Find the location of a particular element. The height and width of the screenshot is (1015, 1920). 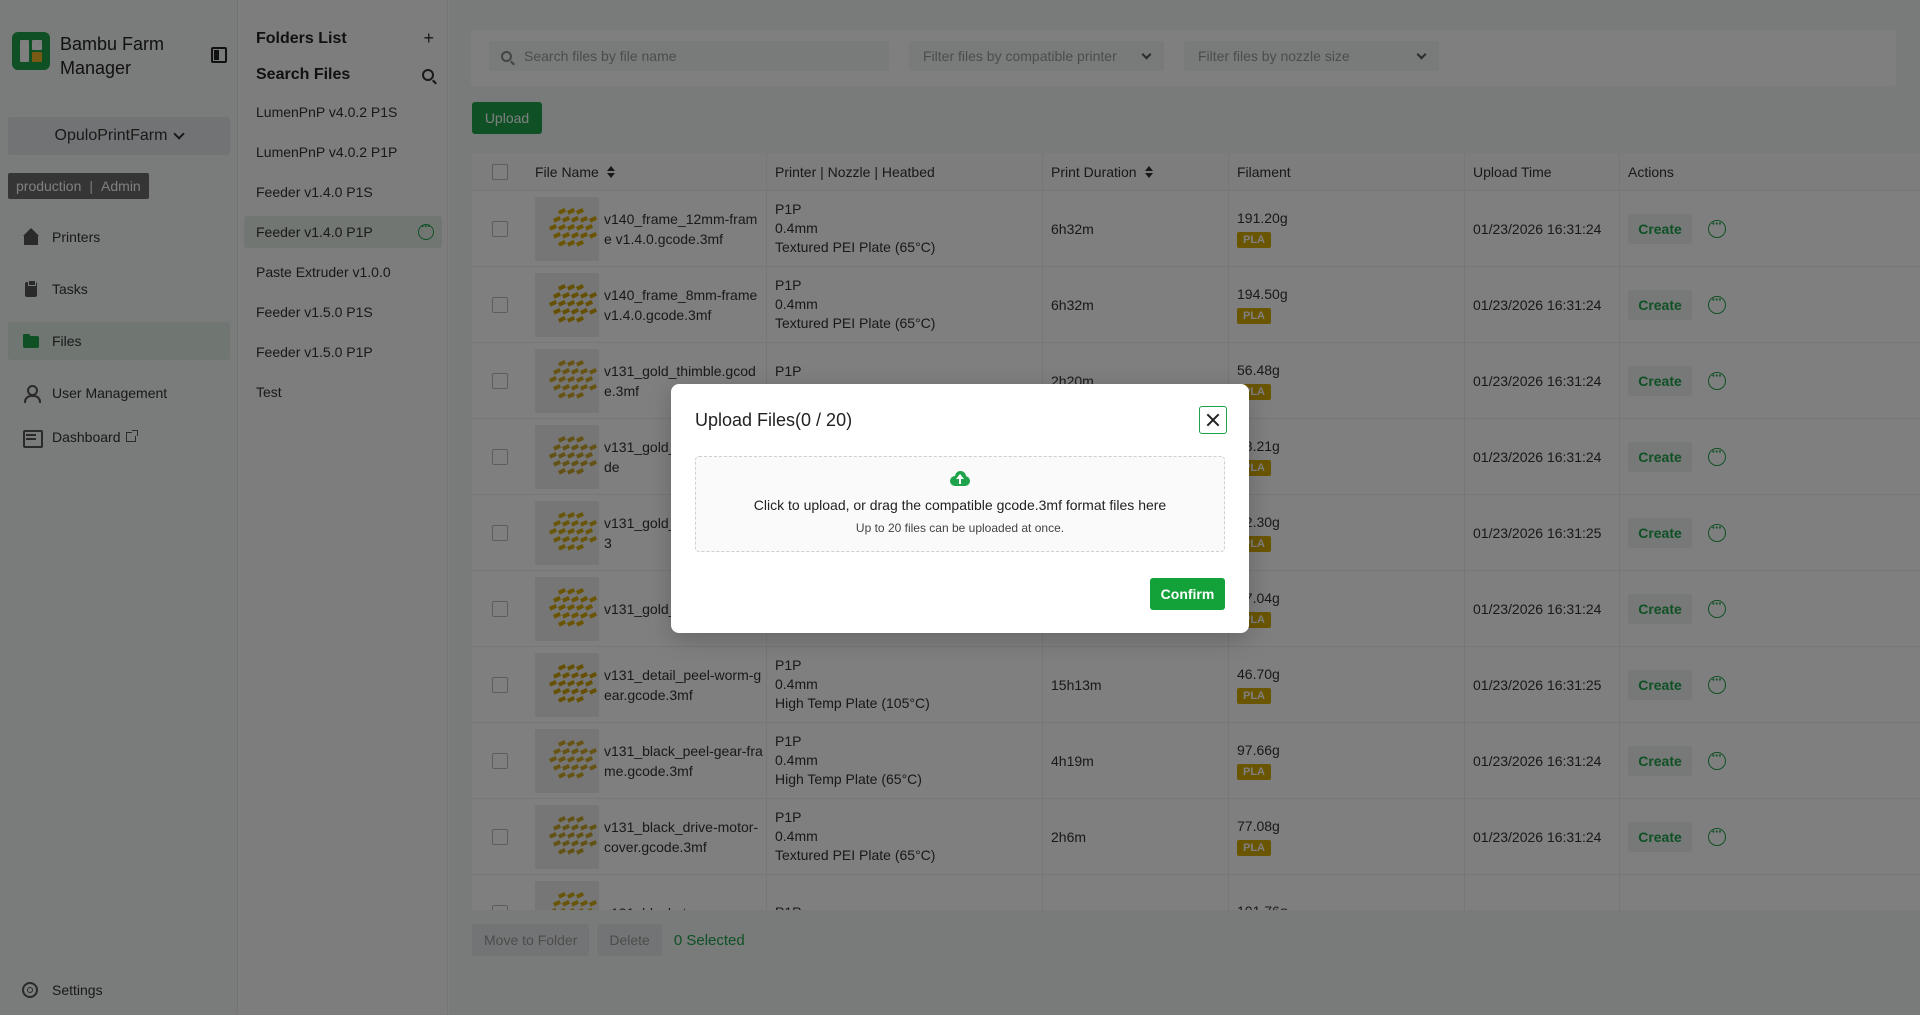

dropzone-hint: Up to 20 files can be uploaded at once. is located at coordinates (960, 528).